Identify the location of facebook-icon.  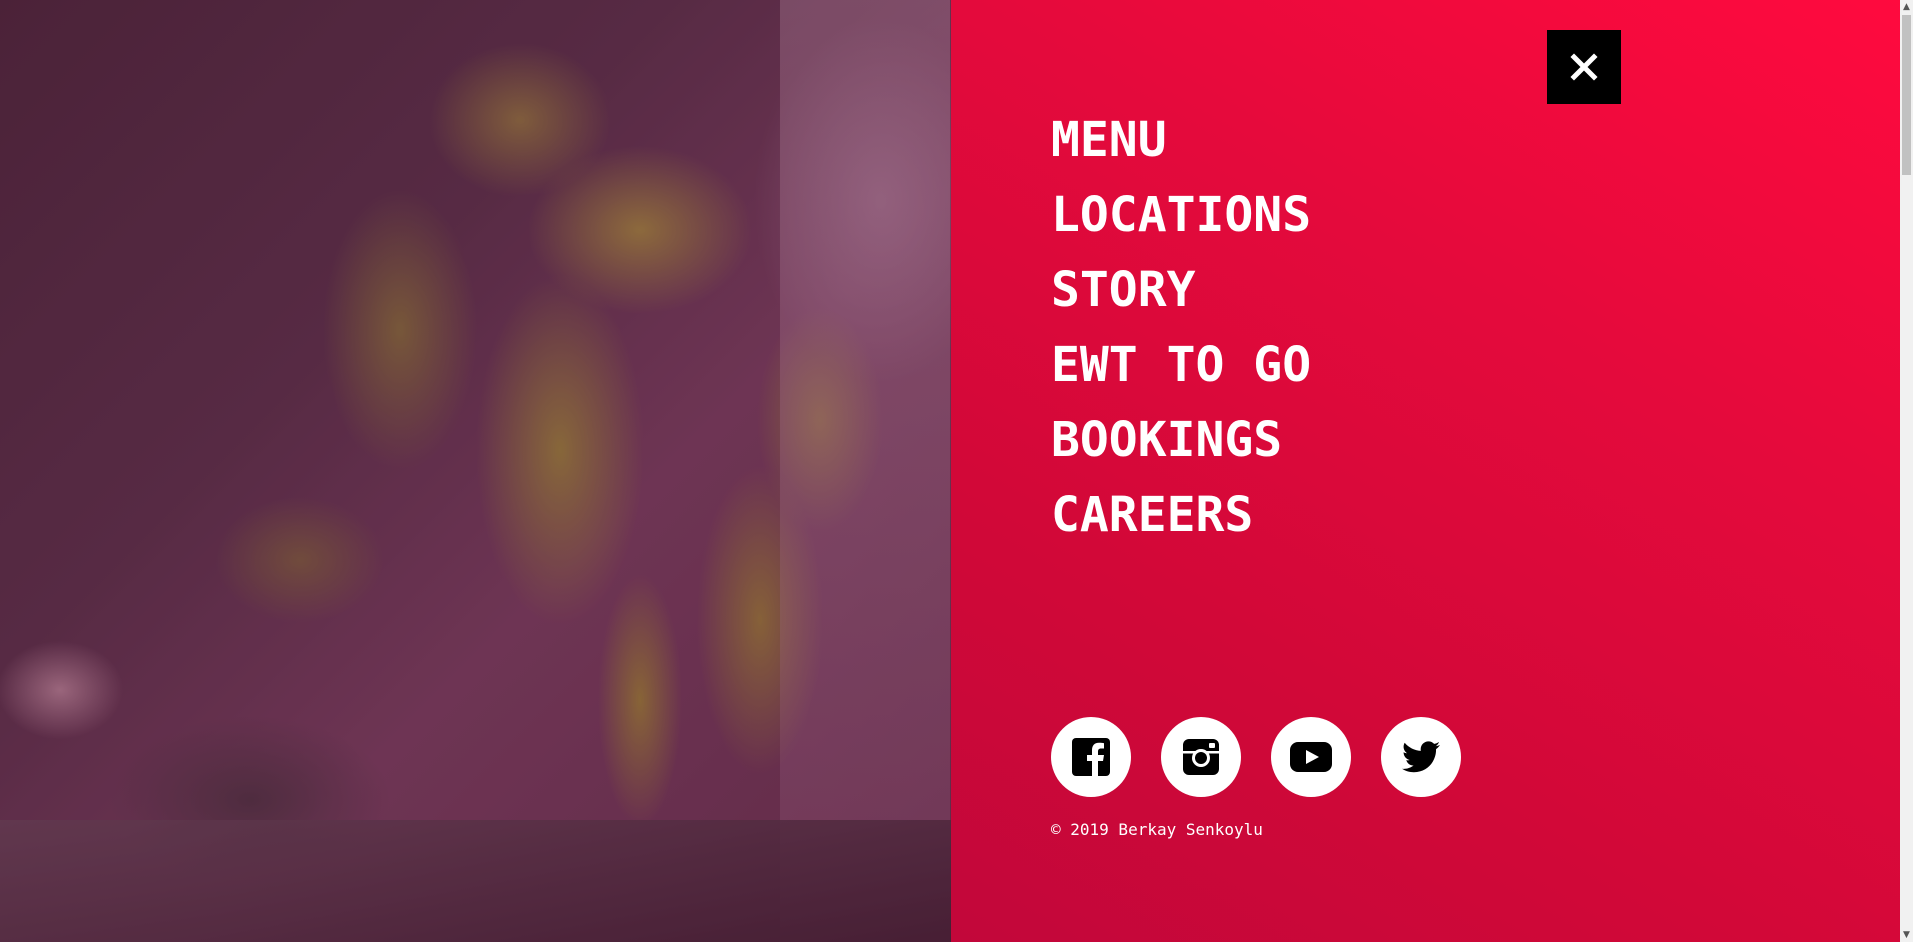
(1091, 757).